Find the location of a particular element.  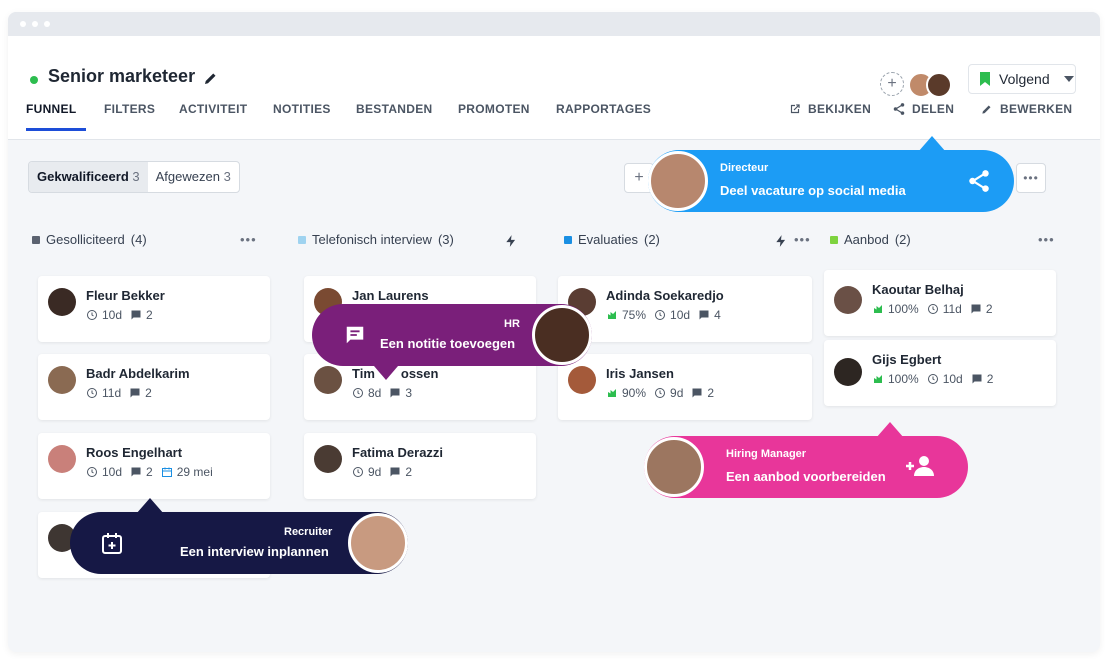

candidate-meta: 100% 11d 2 is located at coordinates (932, 309).